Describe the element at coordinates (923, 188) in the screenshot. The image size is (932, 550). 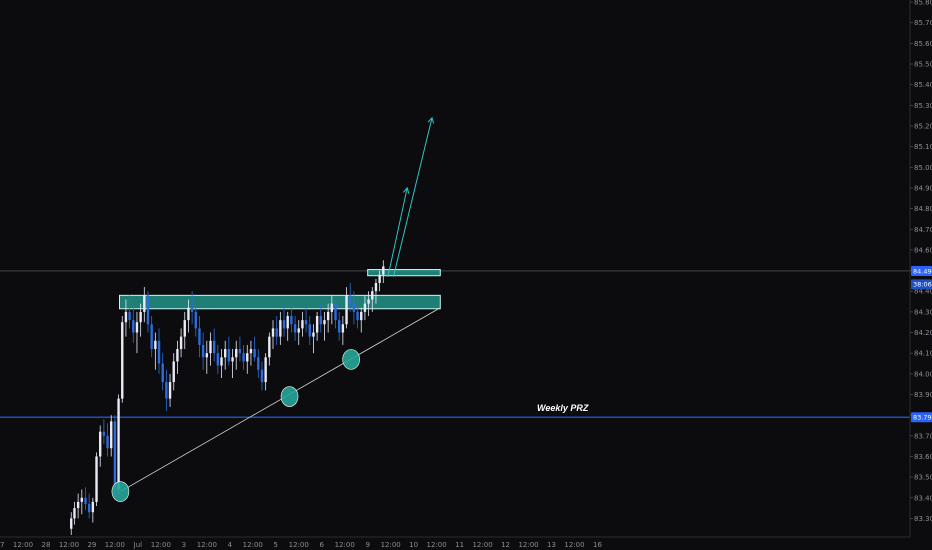
I see `y-tick-label: 84.900` at that location.